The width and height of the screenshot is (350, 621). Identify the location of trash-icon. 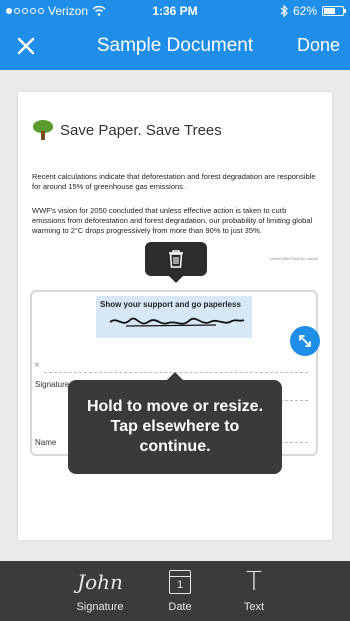
(176, 259).